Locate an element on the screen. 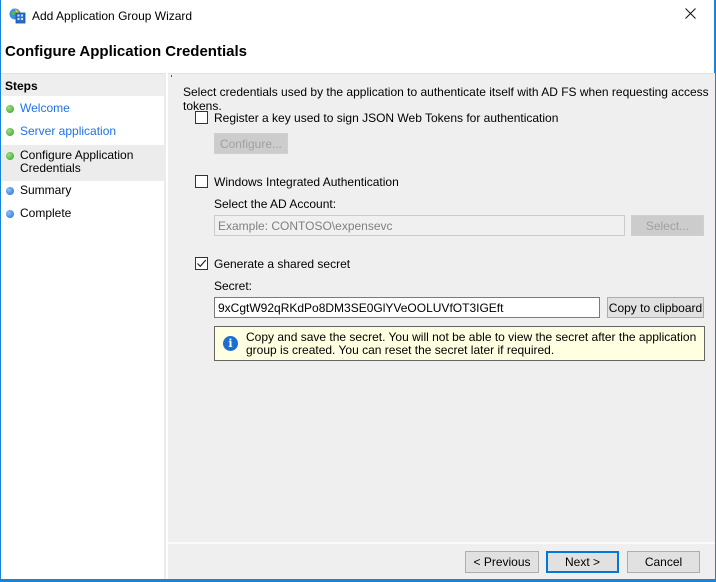  shared-secret-checkbox is located at coordinates (201, 263).